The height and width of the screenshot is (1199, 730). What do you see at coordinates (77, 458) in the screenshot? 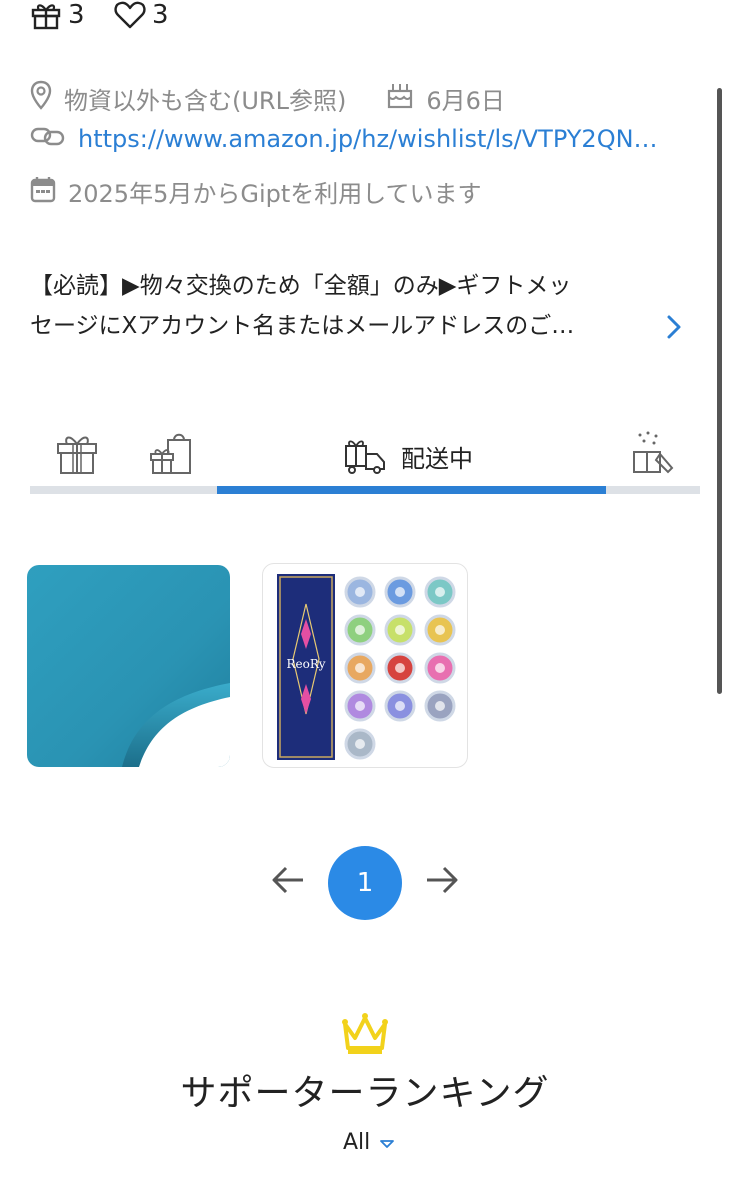
I see `gift-box-icon` at bounding box center [77, 458].